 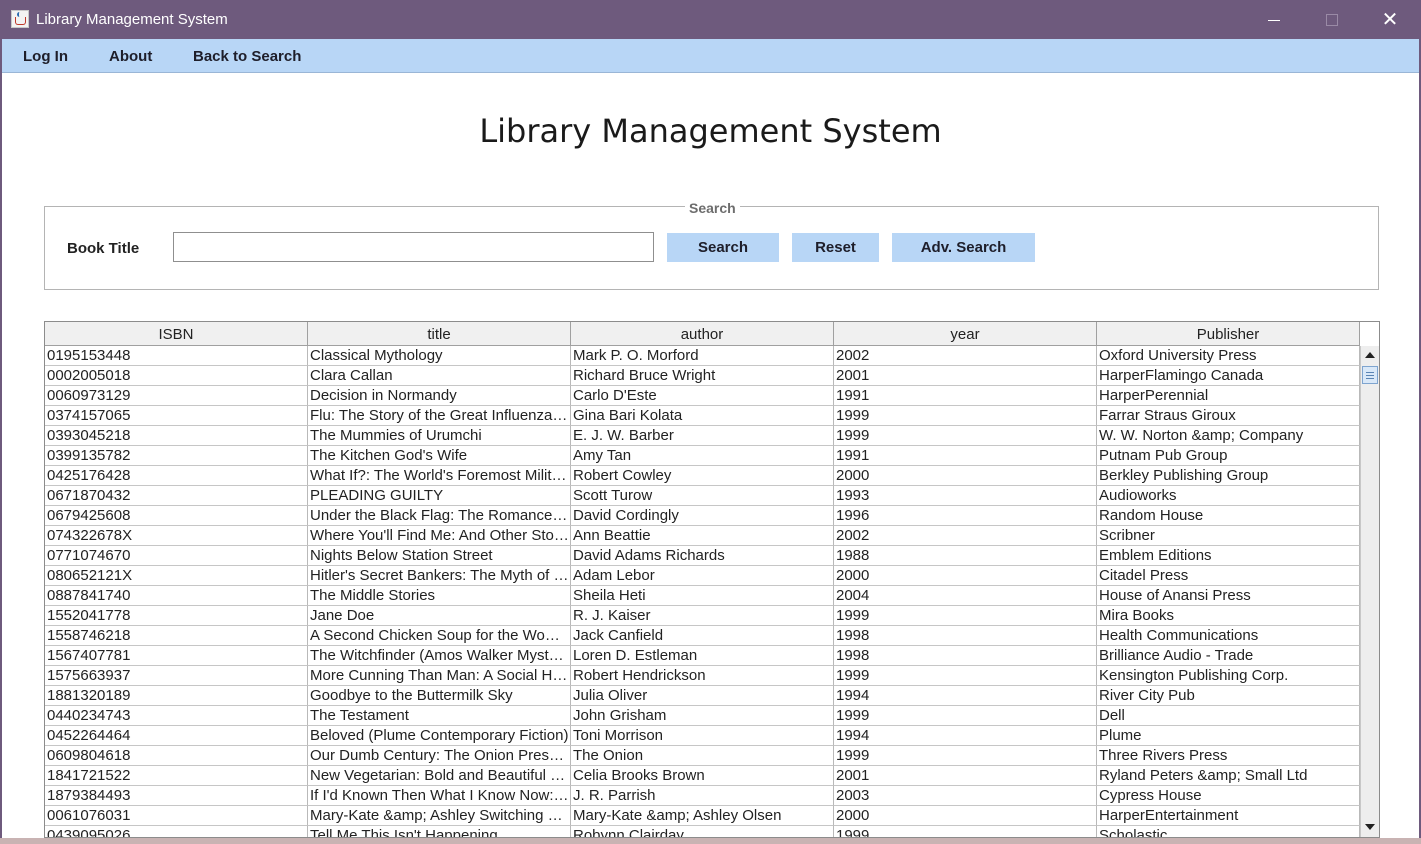 What do you see at coordinates (176, 716) in the screenshot?
I see `cell-isbn: 0440234743` at bounding box center [176, 716].